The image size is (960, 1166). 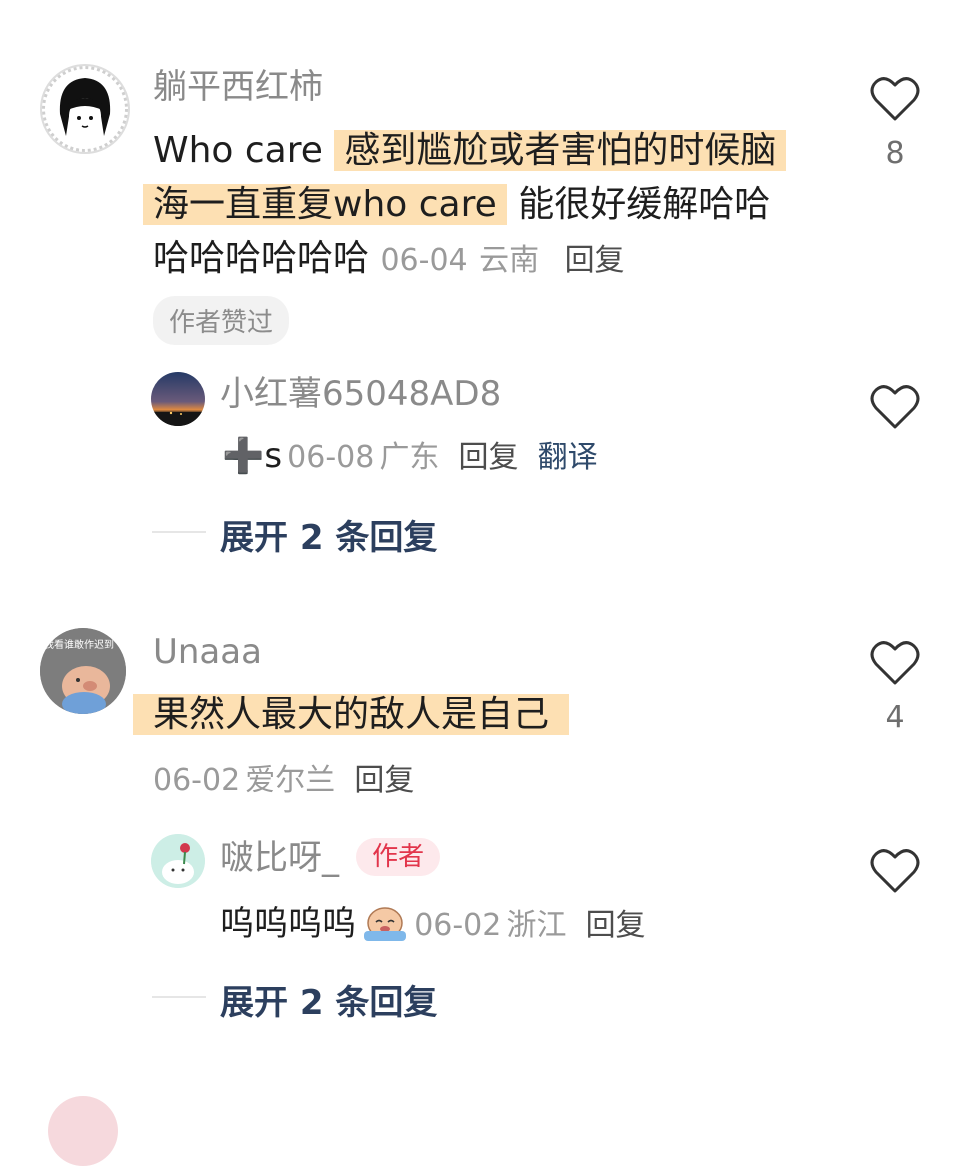 I want to click on comment-text: 果然人最大的敌人是自己, so click(x=351, y=715).